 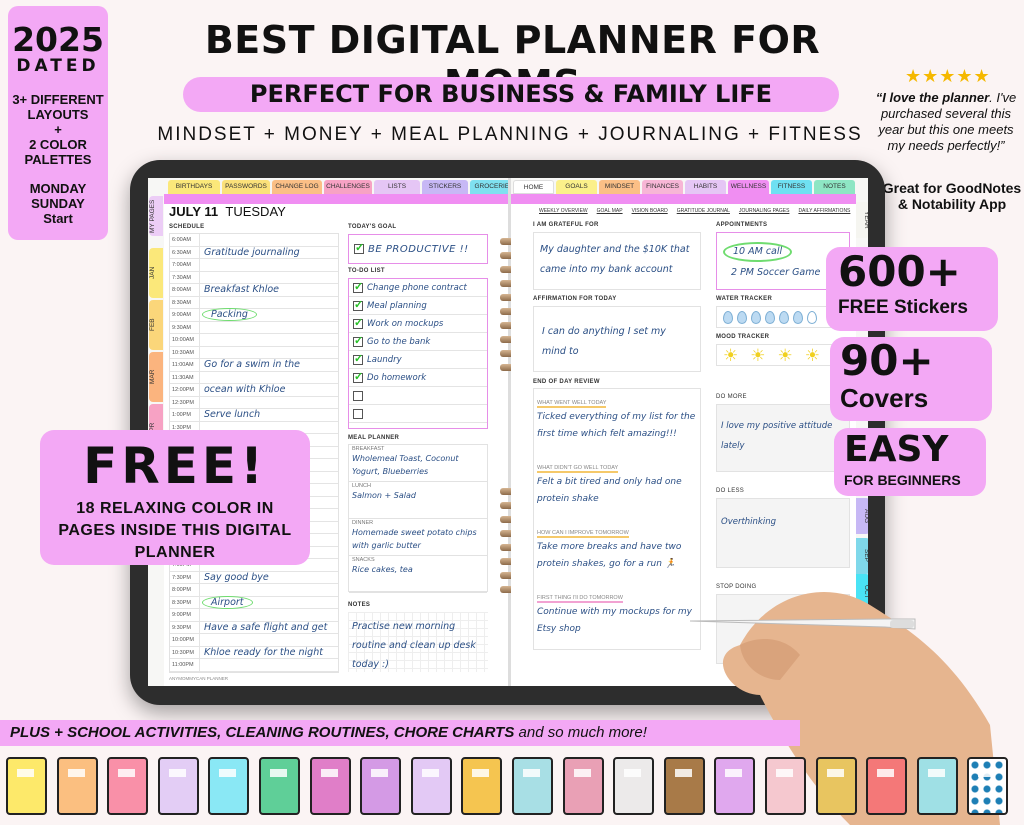 What do you see at coordinates (254, 652) in the screenshot?
I see `schedule-row: 10:30PM Khloe ready for the night` at bounding box center [254, 652].